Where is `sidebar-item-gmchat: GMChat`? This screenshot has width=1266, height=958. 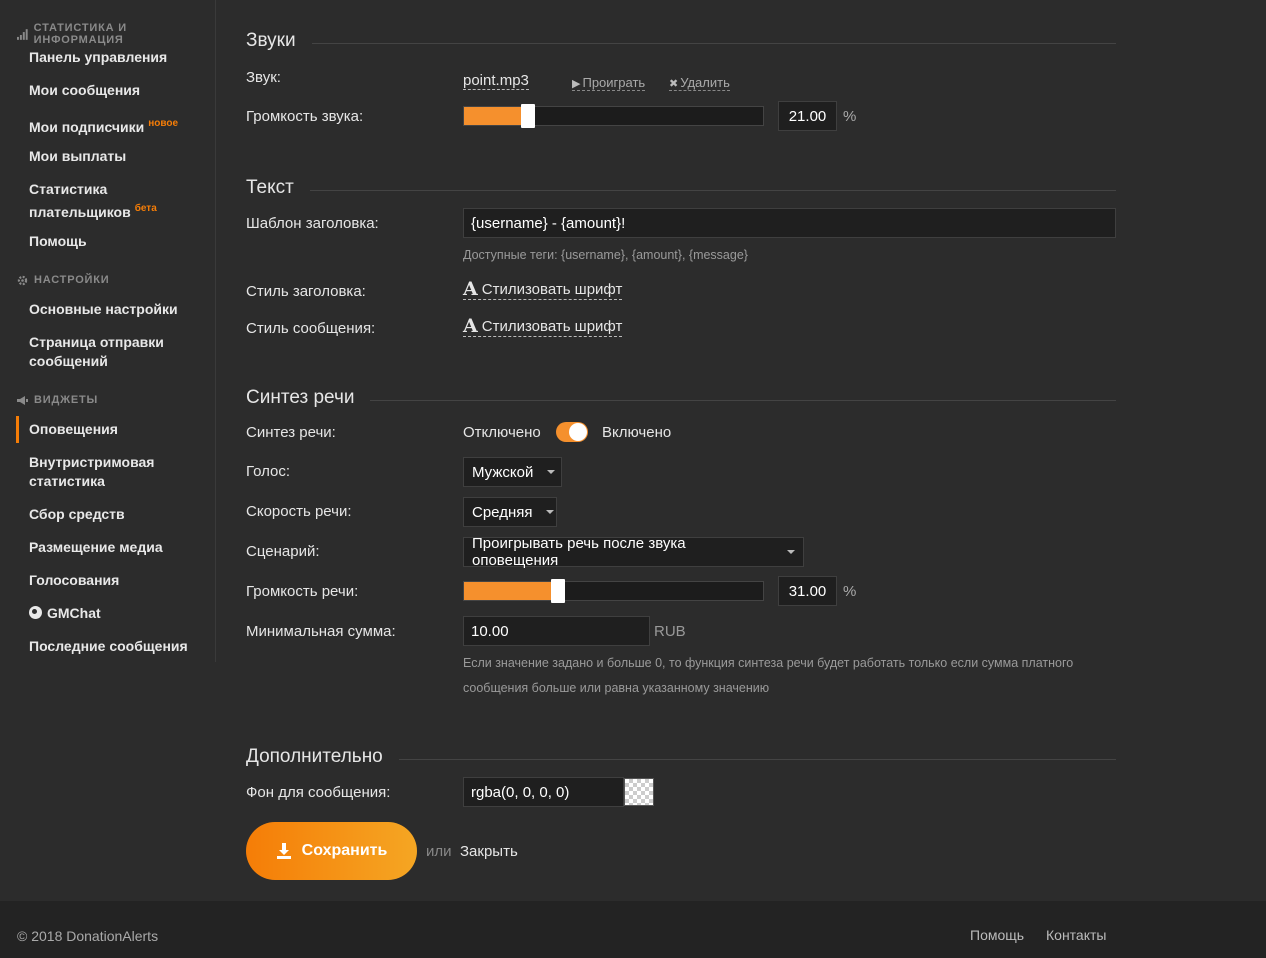
sidebar-item-gmchat: GMChat is located at coordinates (119, 613).